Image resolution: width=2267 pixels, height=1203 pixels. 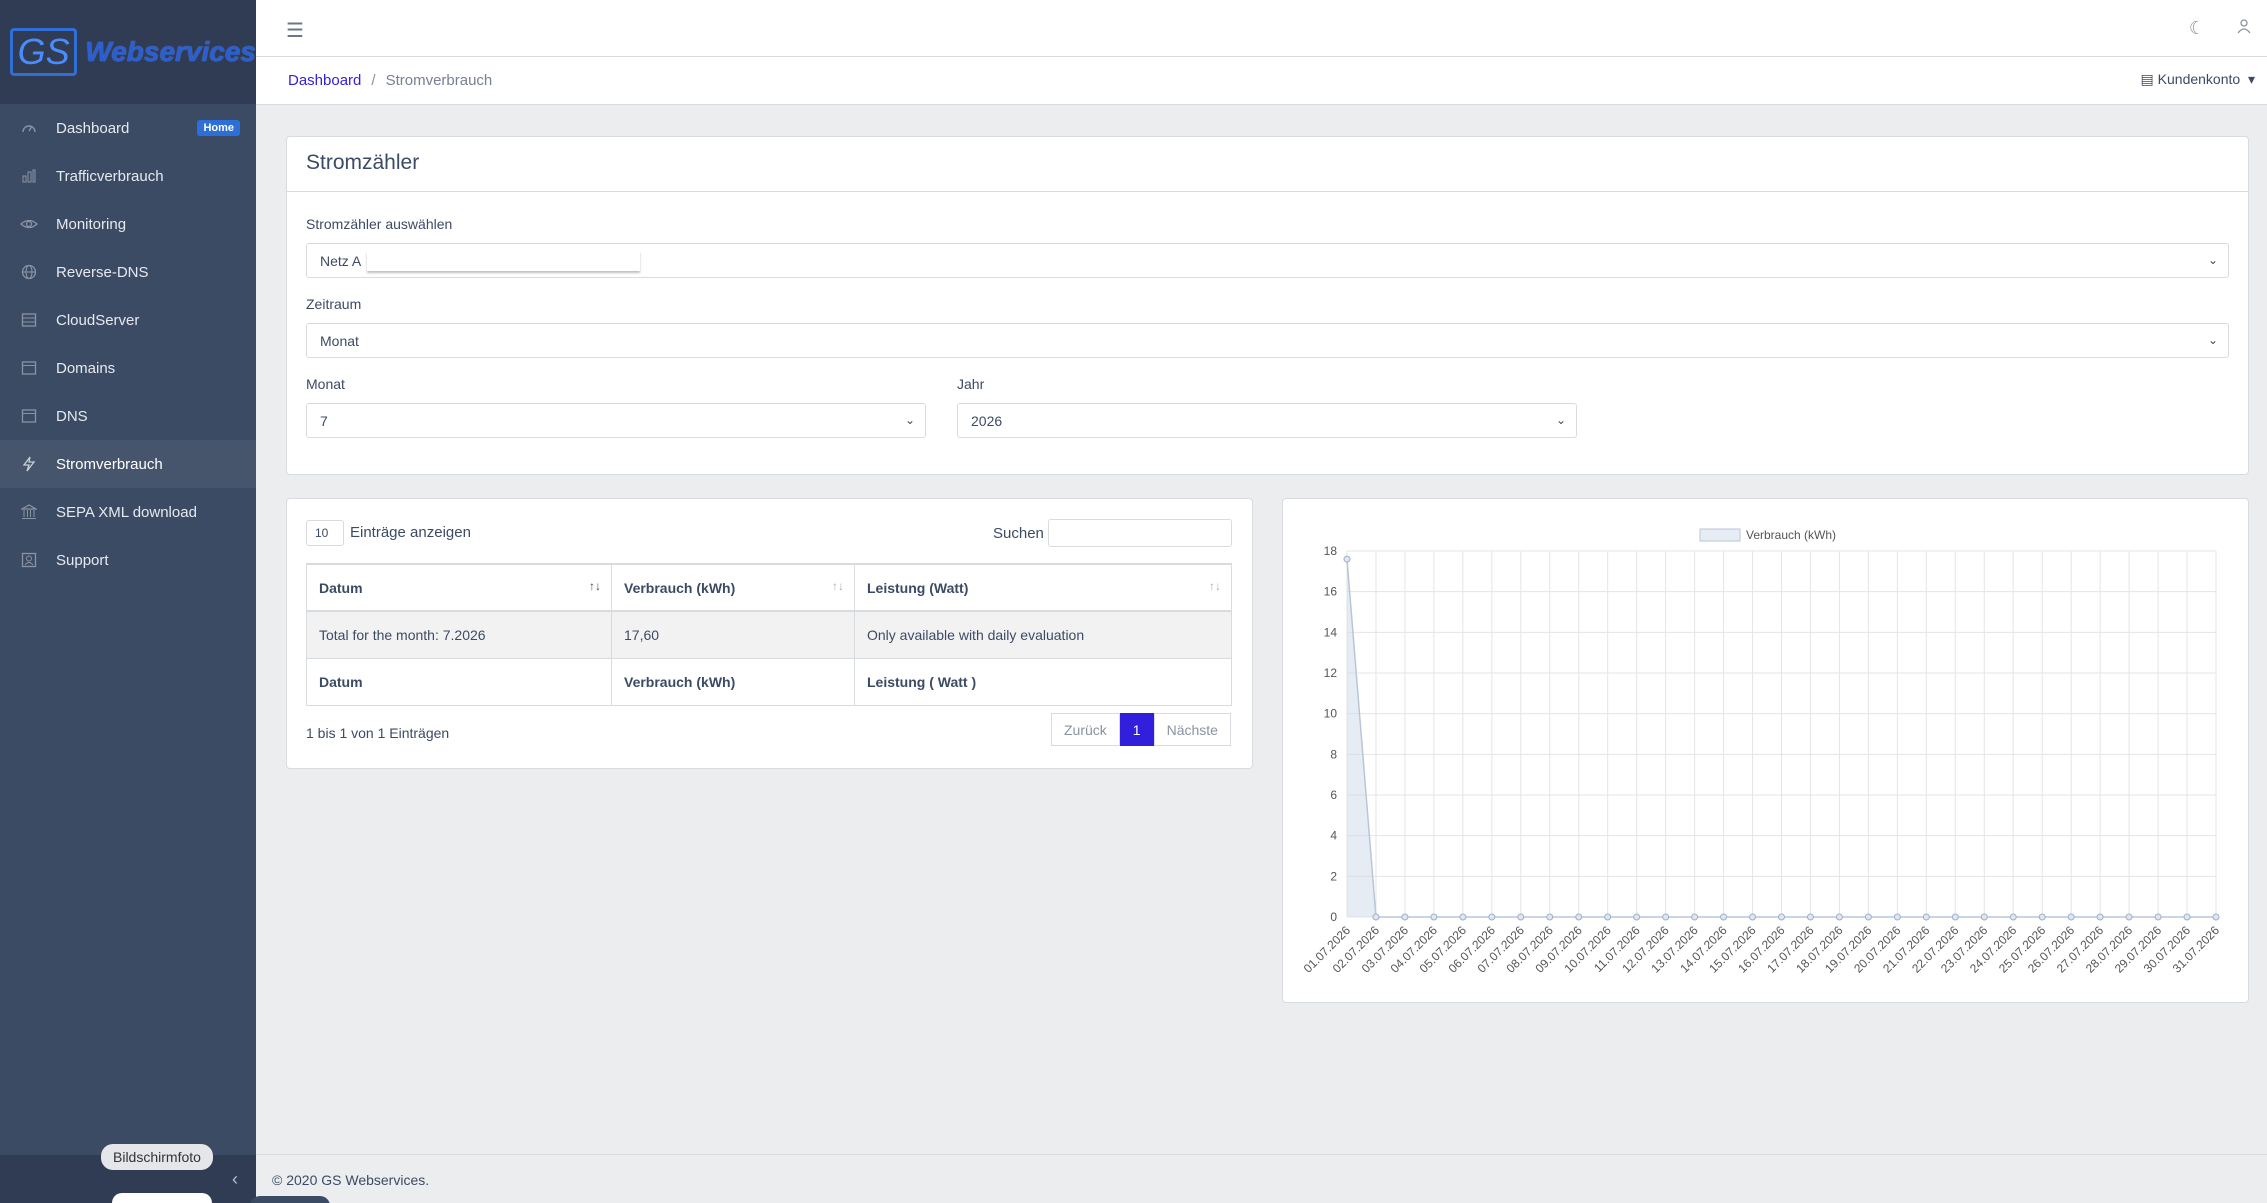 What do you see at coordinates (2249, 79) in the screenshot?
I see `caret-down-icon: ▾` at bounding box center [2249, 79].